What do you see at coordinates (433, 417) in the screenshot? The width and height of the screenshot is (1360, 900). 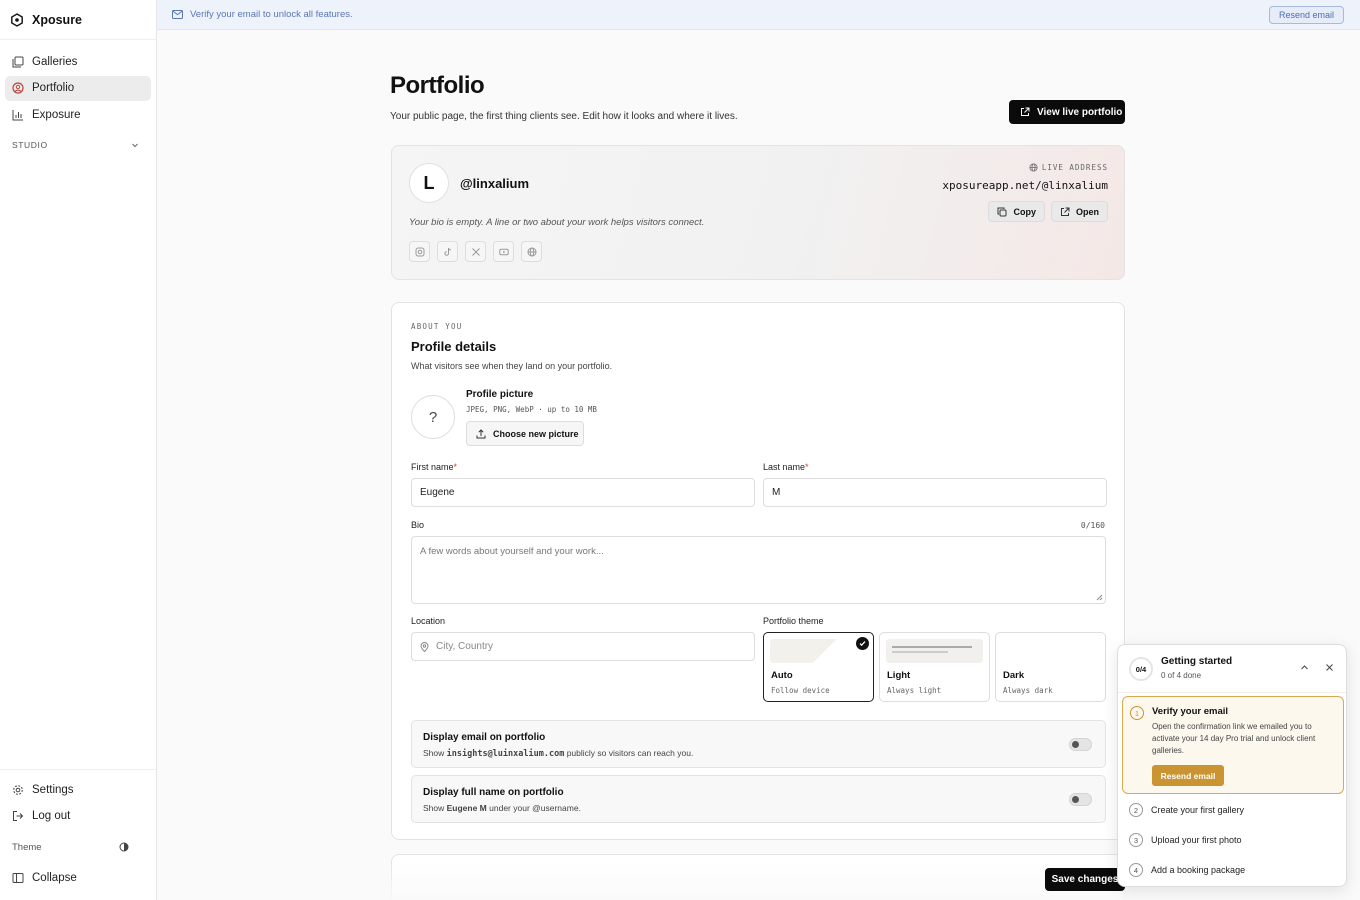 I see `profile-picture-placeholder: ?` at bounding box center [433, 417].